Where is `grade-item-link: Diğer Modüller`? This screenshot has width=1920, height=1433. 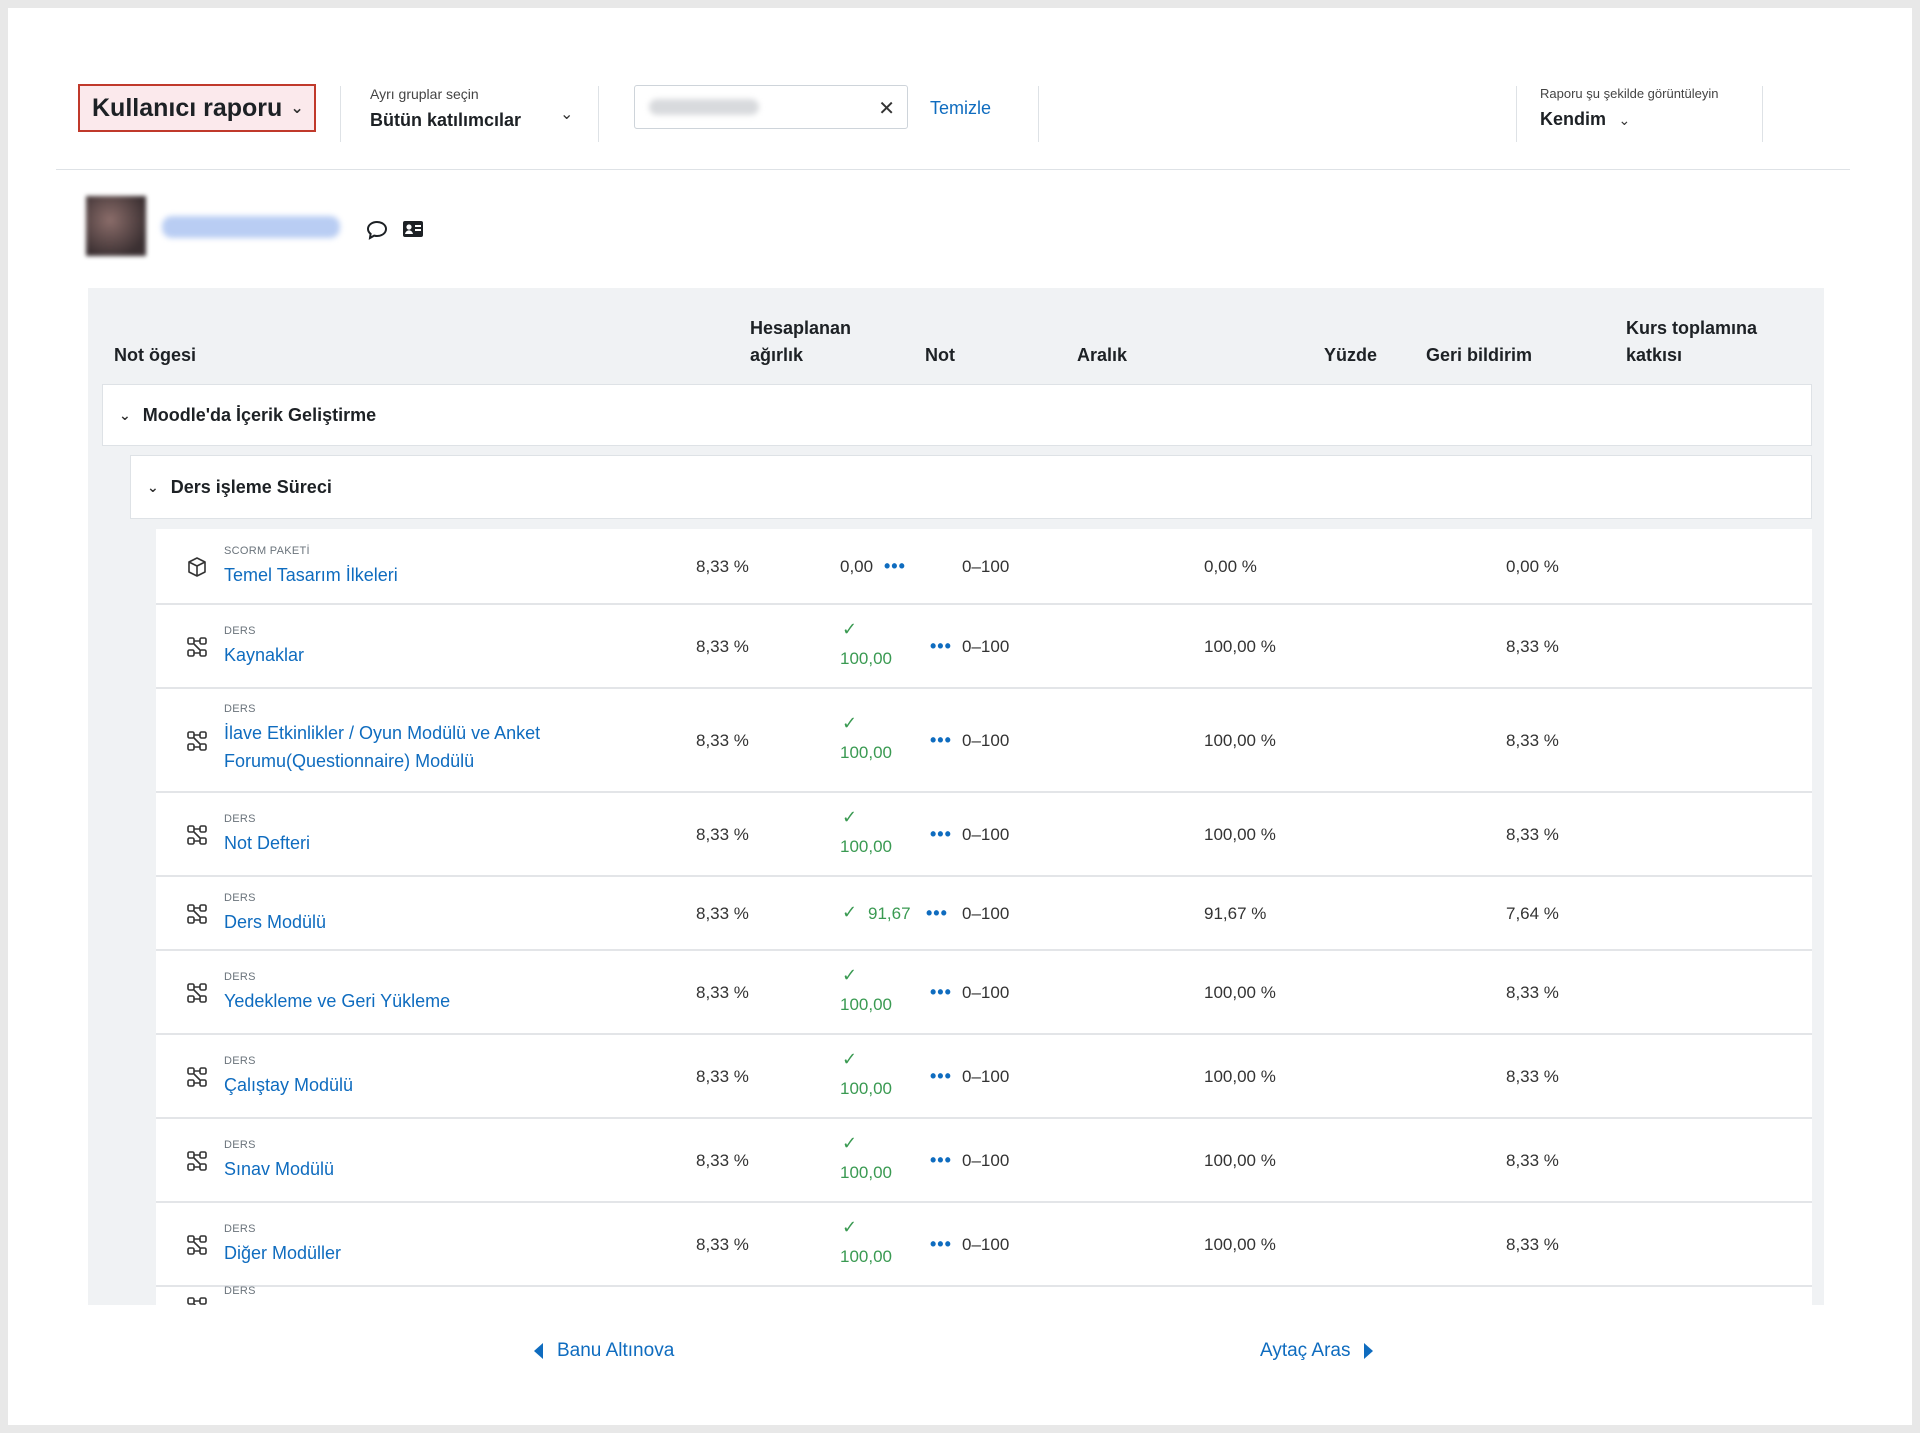 grade-item-link: Diğer Modüller is located at coordinates (414, 1253).